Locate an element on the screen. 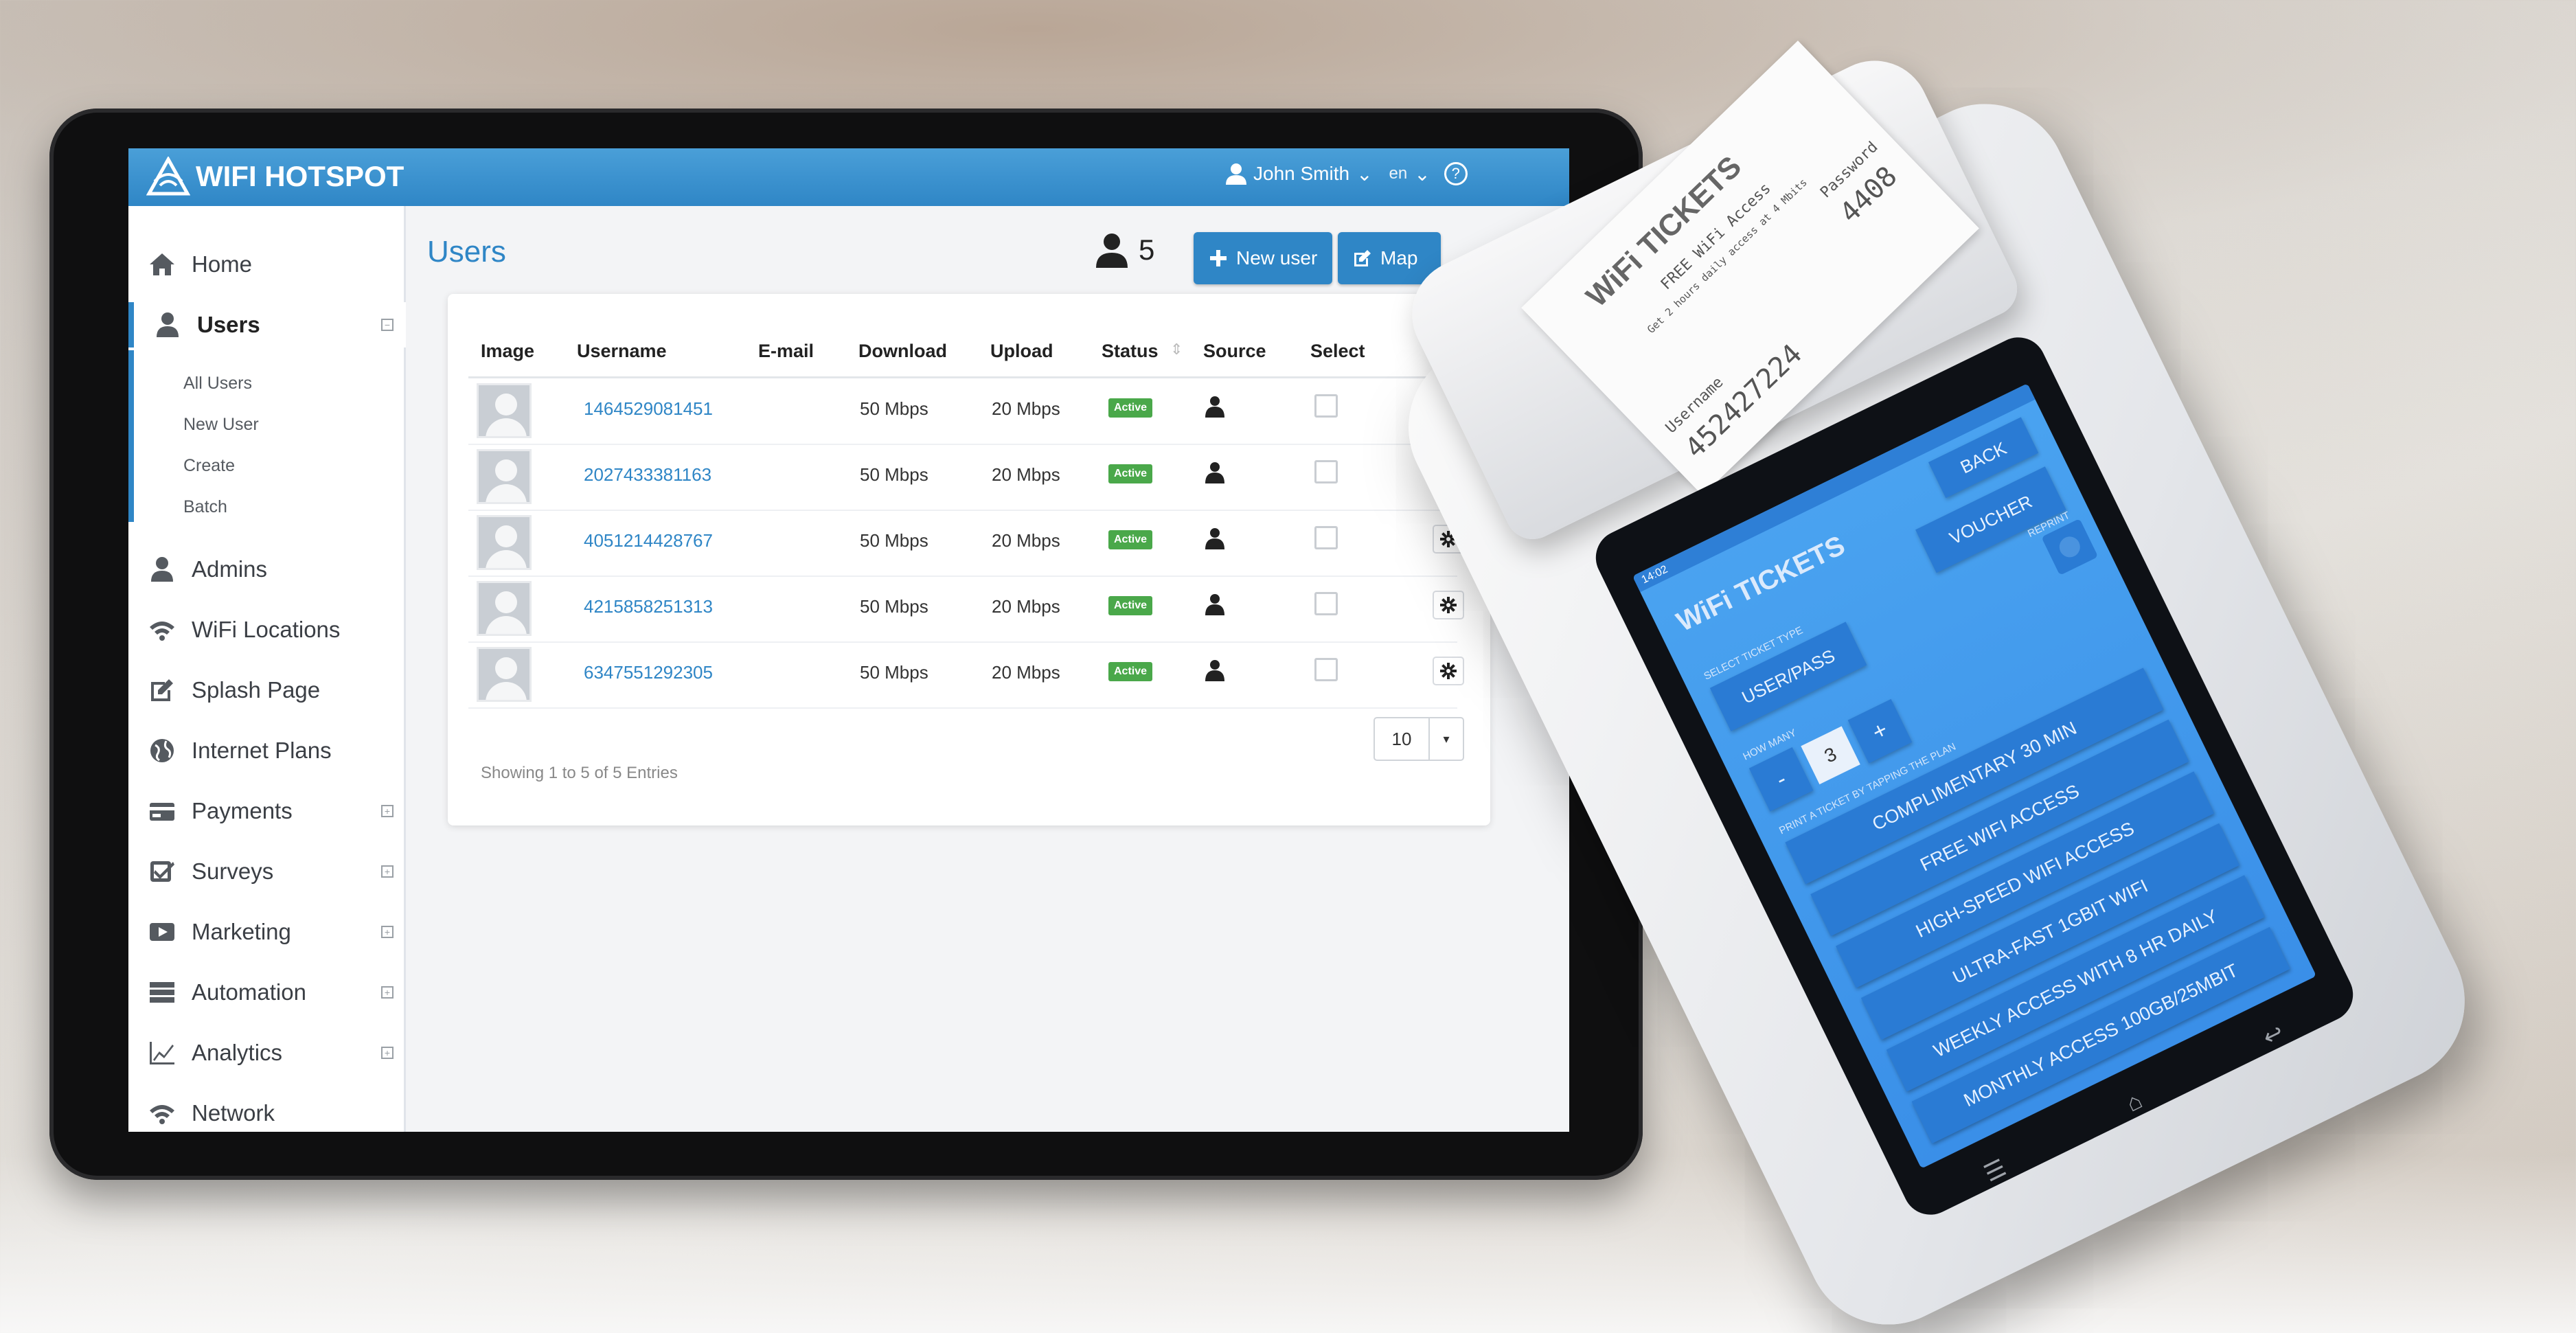 This screenshot has width=2576, height=1333. column-header-email: E-mail is located at coordinates (786, 351).